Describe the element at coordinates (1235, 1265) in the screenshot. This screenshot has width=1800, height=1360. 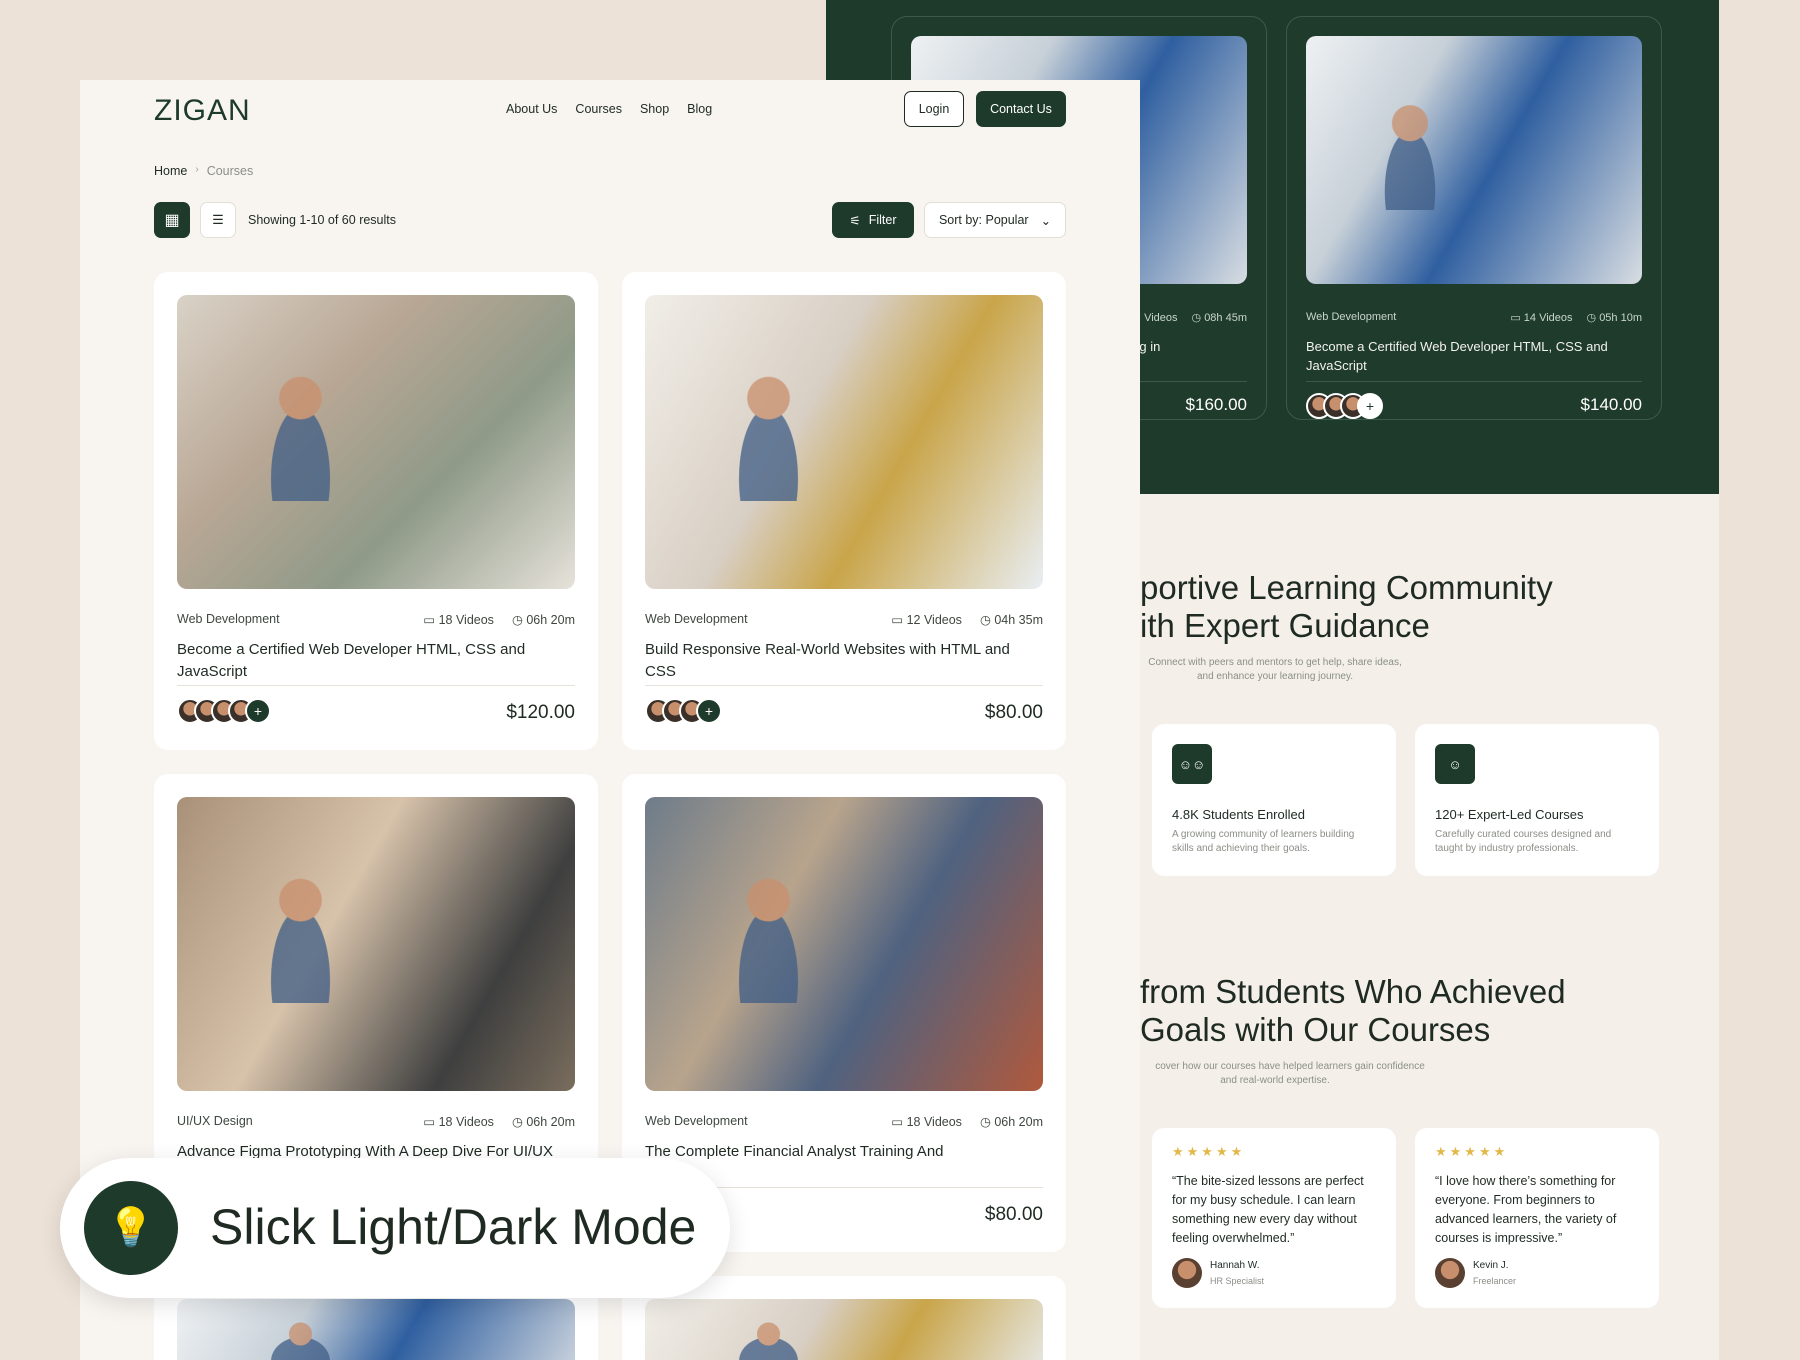
I see `reviewer-name: Hannah W.` at that location.